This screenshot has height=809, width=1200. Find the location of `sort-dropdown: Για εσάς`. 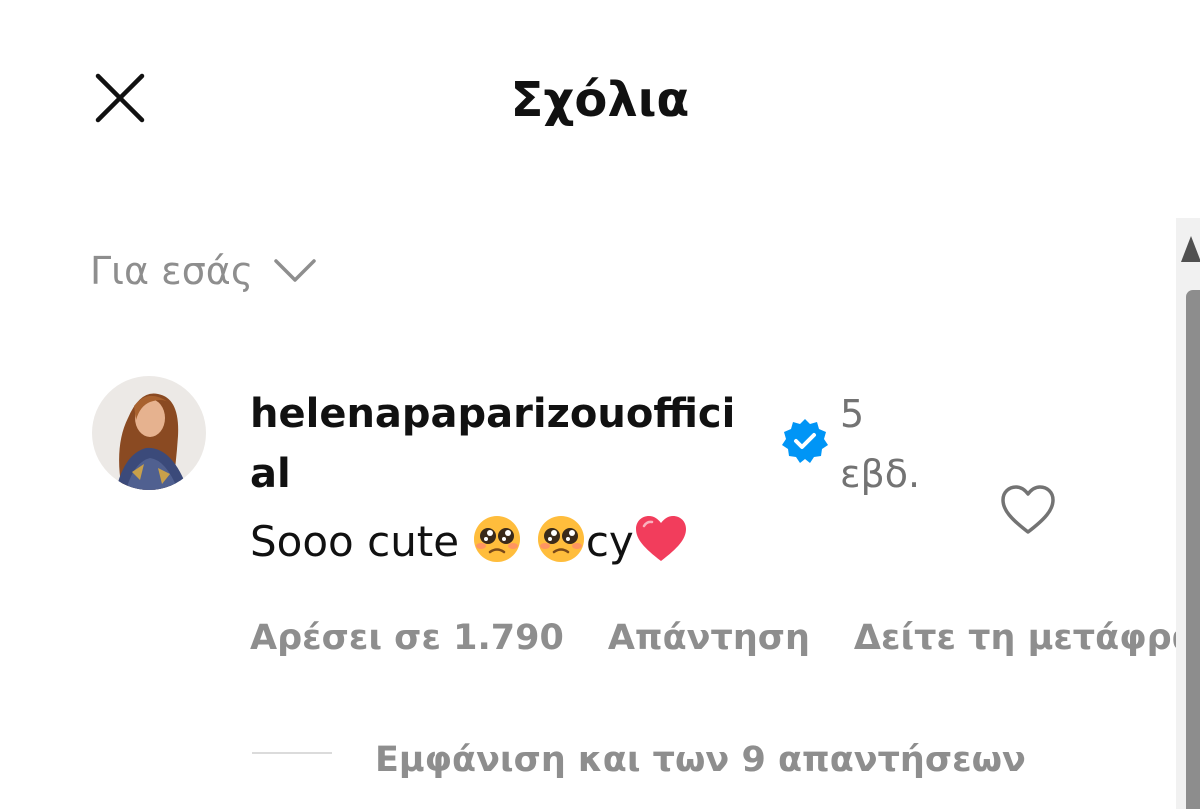

sort-dropdown: Για εσάς is located at coordinates (203, 271).